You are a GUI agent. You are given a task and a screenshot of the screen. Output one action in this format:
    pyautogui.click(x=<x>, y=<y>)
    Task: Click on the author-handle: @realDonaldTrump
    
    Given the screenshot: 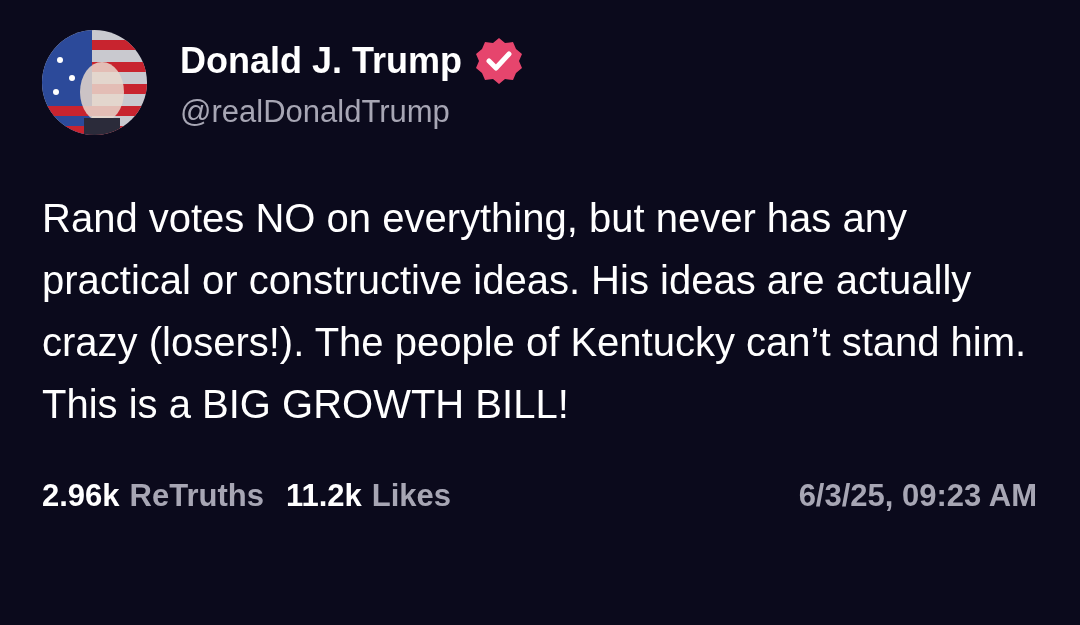 What is the action you would take?
    pyautogui.click(x=352, y=112)
    